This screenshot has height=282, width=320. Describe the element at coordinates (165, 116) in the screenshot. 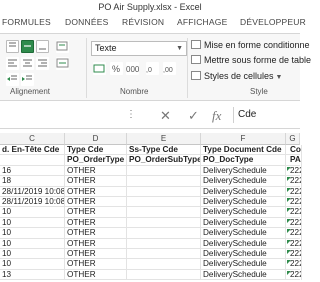

I see `cancel-icon: ✕` at that location.